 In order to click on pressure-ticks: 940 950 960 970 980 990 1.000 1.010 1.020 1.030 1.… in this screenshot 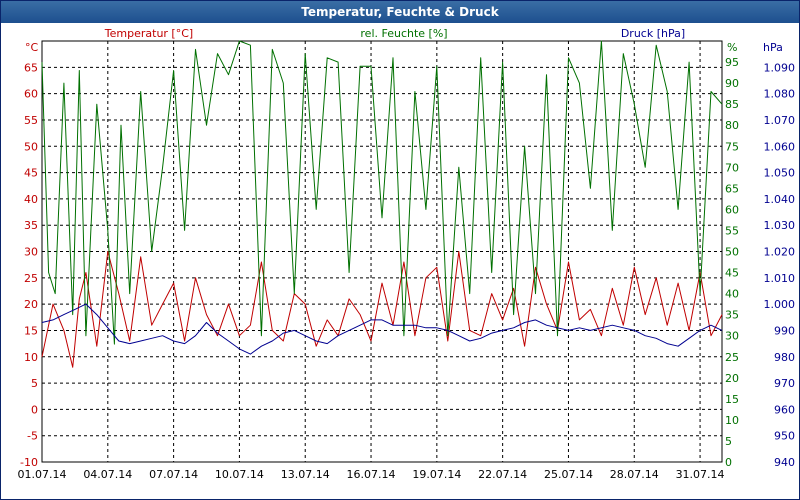, I will do `click(780, 265)`.